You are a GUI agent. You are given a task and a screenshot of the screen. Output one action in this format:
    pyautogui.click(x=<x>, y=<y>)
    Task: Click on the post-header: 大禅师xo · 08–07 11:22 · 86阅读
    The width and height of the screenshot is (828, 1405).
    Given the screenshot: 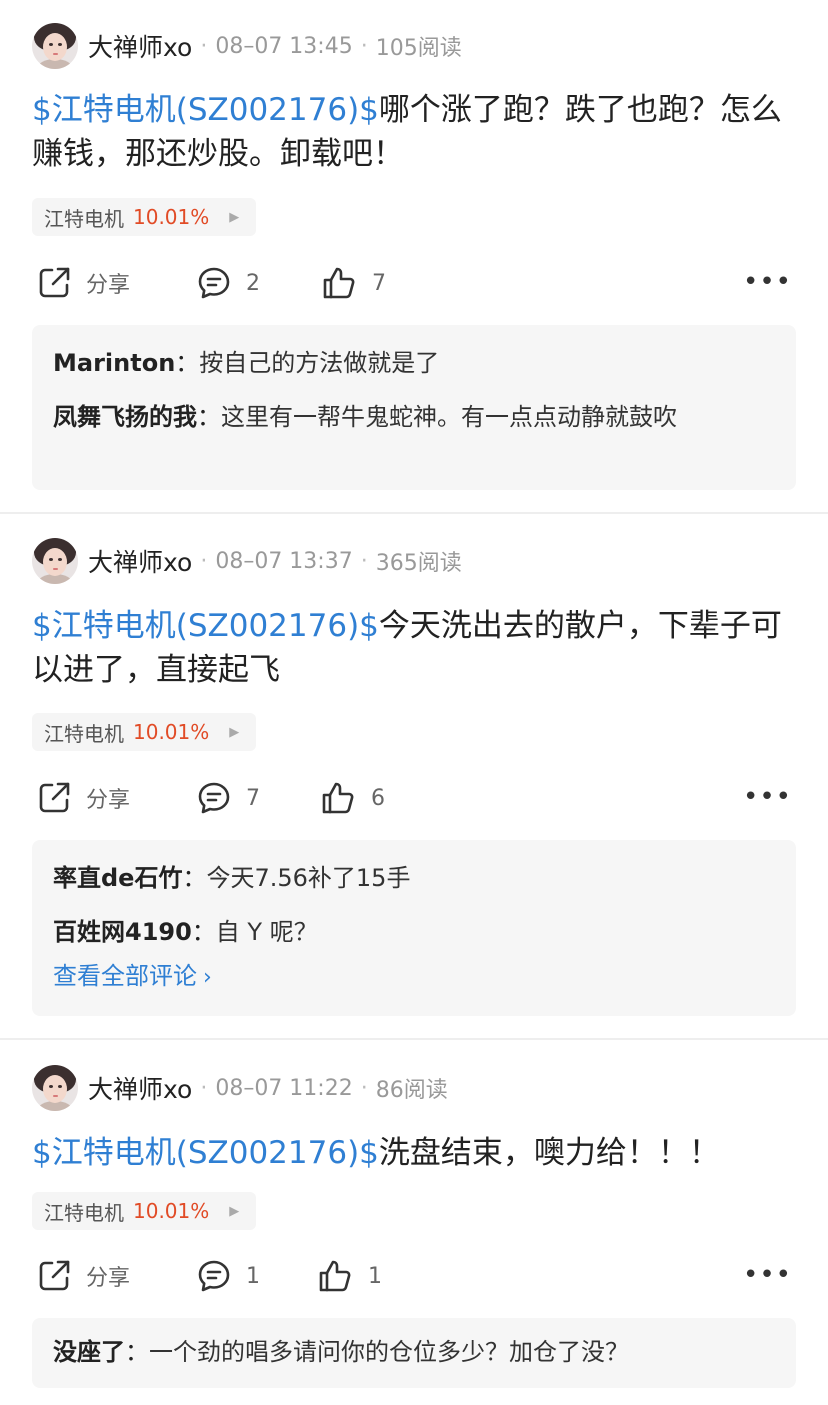 What is the action you would take?
    pyautogui.click(x=240, y=1088)
    